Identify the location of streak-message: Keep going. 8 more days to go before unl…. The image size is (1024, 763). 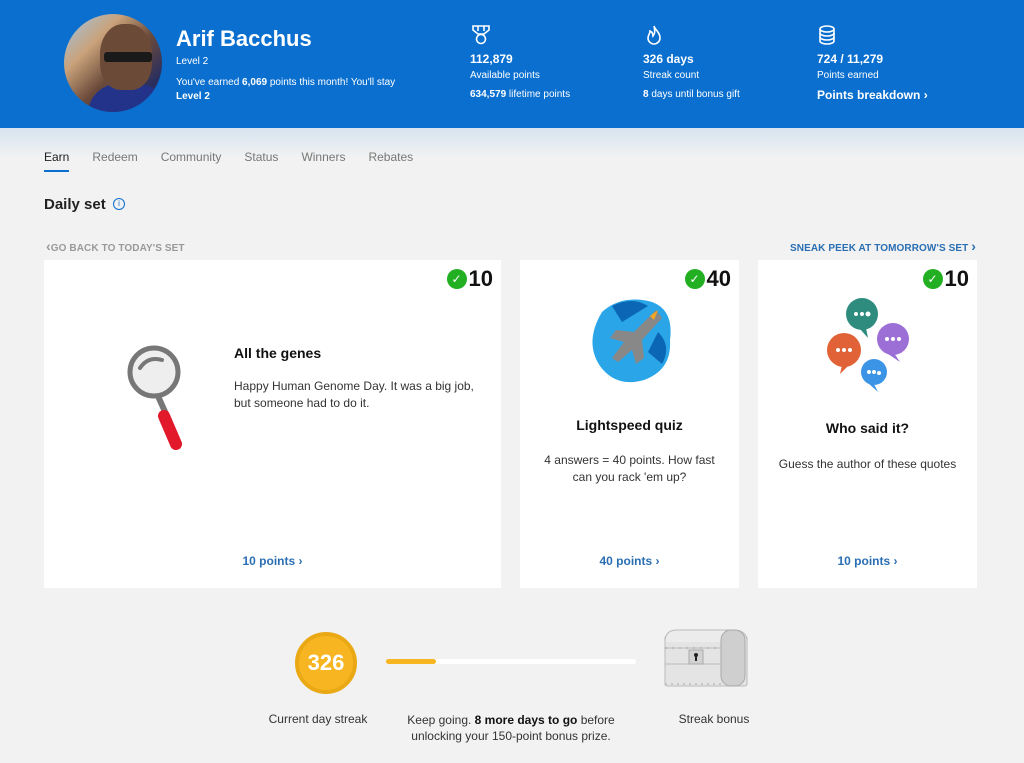
(511, 728).